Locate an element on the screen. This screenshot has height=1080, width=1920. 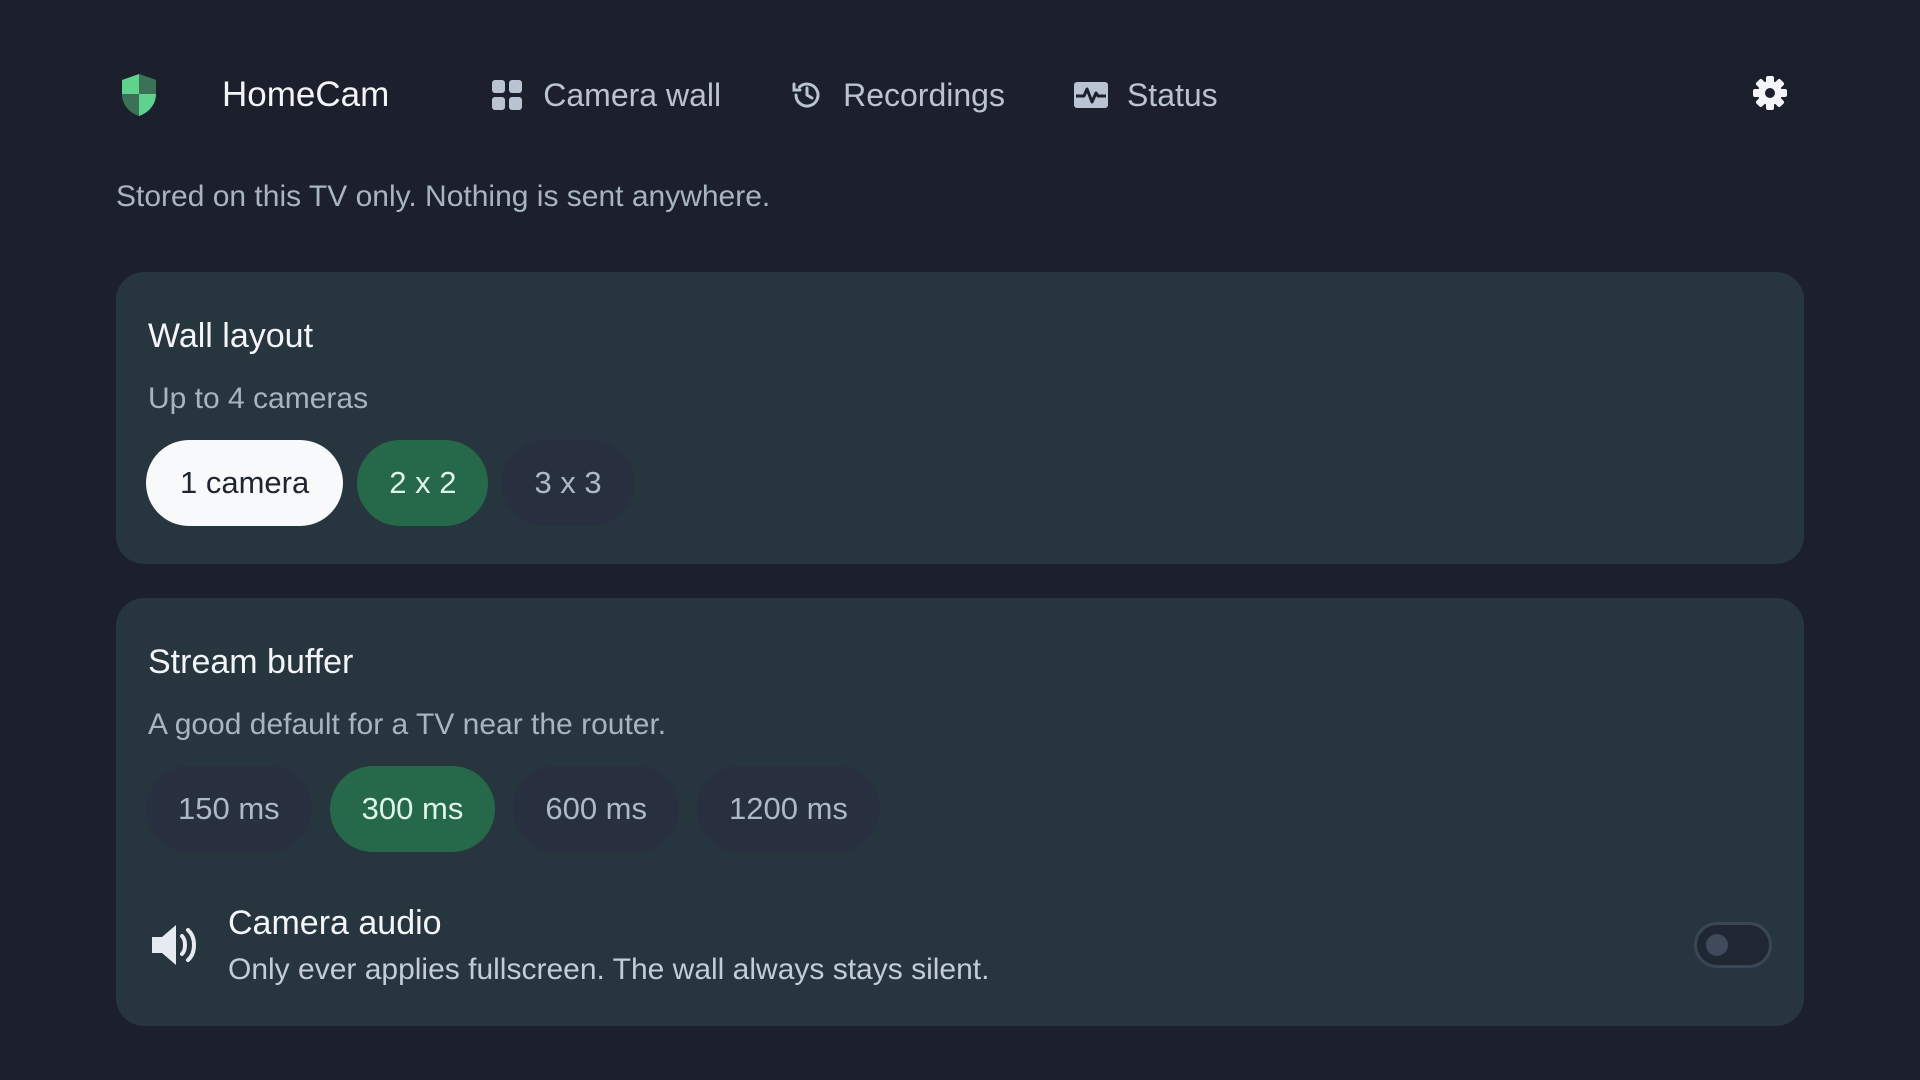
layout-option-1-camera: 1 camera is located at coordinates (245, 483).